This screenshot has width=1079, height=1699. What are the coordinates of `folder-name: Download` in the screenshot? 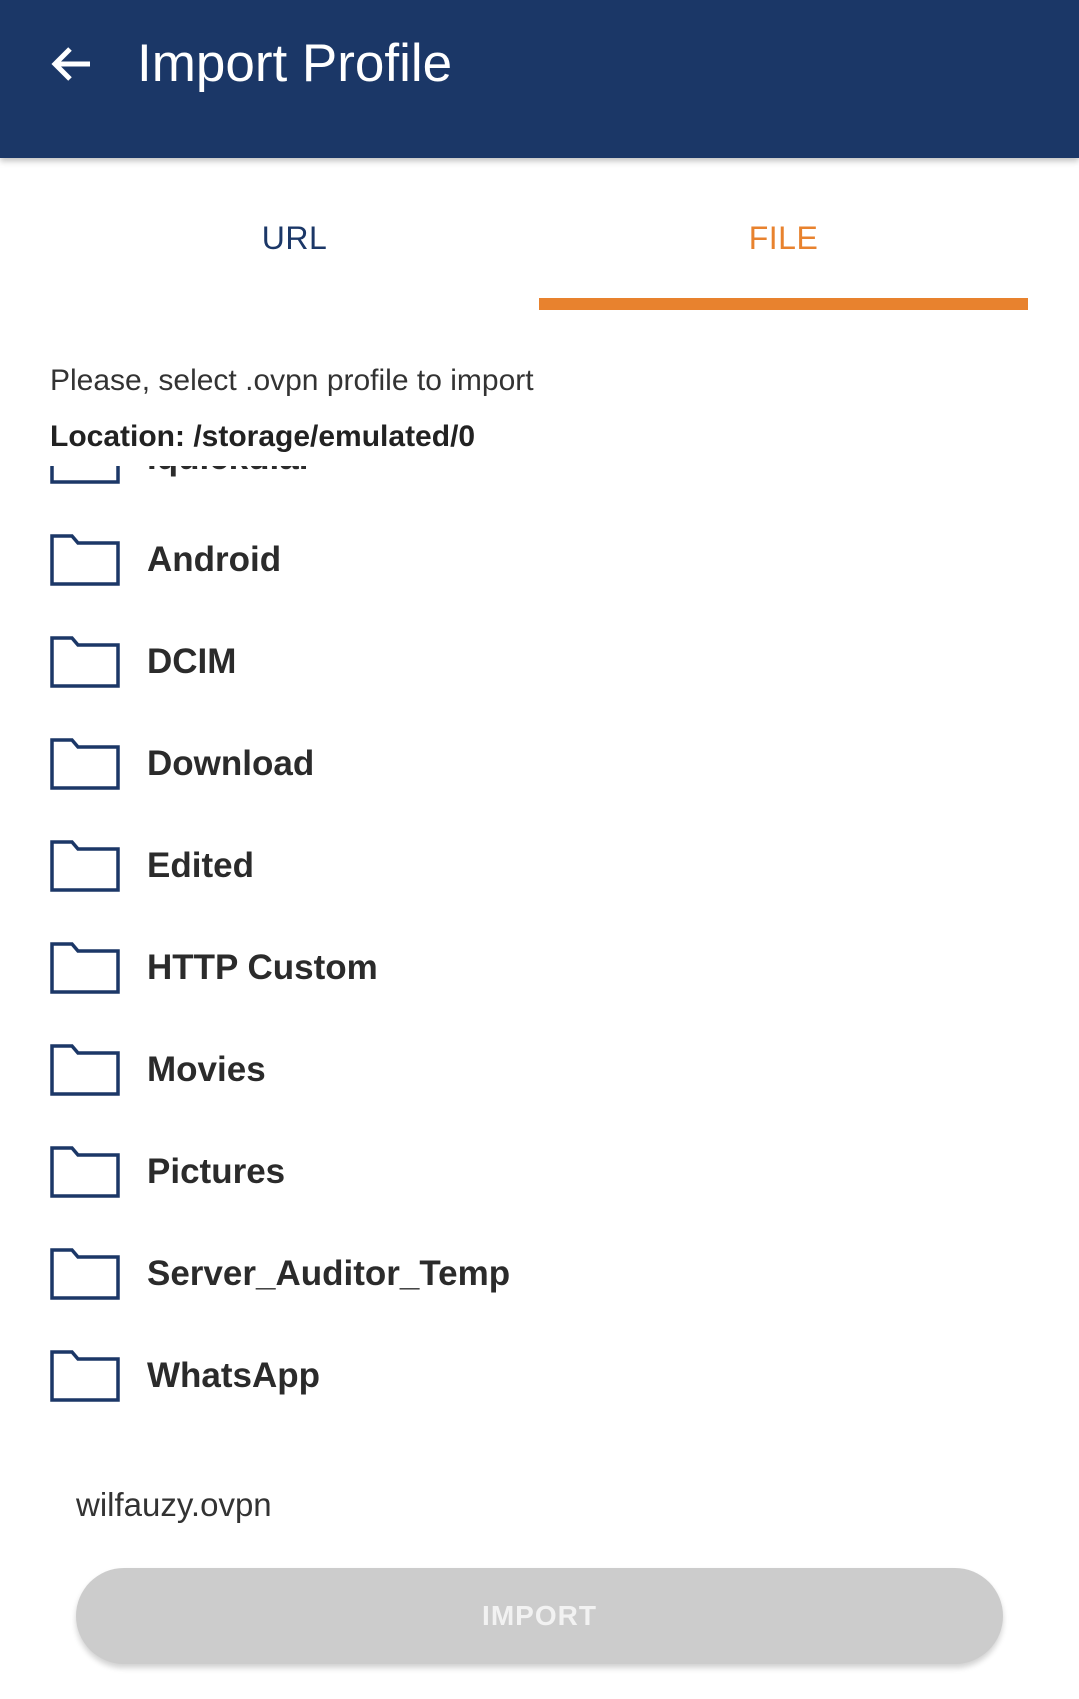 It's located at (231, 763).